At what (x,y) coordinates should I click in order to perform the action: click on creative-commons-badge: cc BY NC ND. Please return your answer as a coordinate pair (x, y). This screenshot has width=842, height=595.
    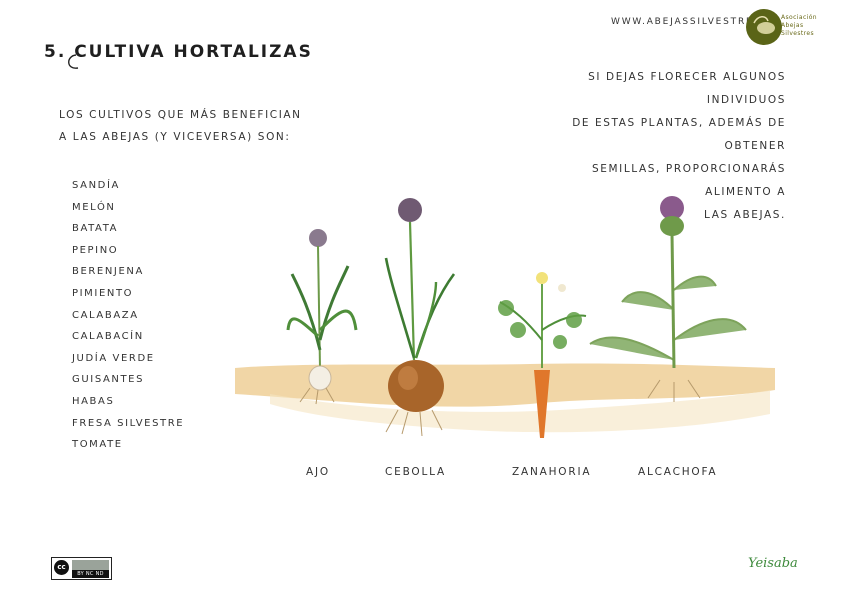
    Looking at the image, I should click on (81, 568).